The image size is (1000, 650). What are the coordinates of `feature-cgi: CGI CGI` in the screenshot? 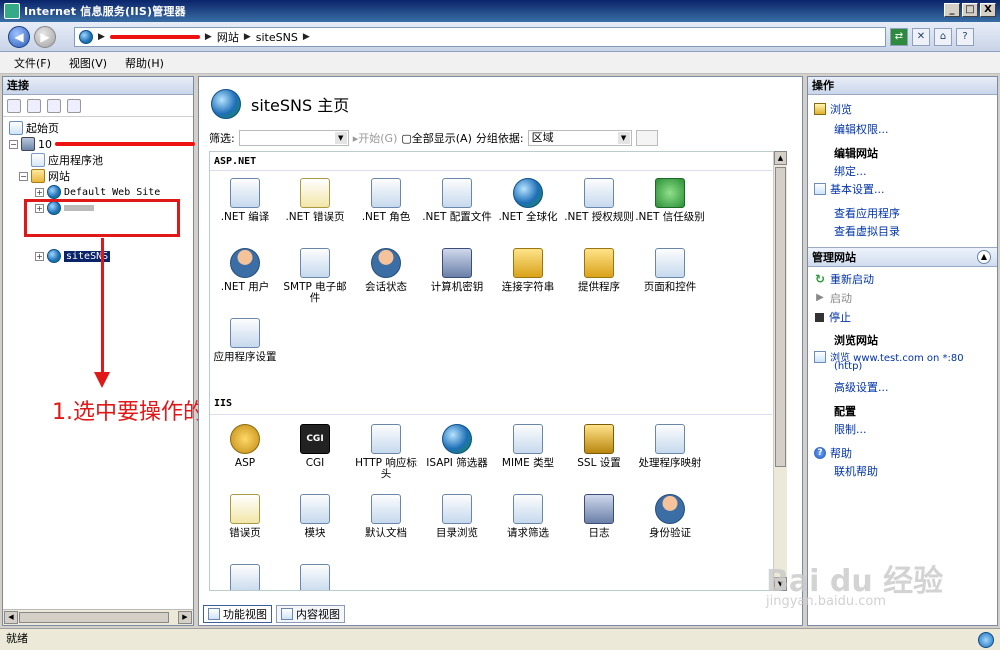 It's located at (315, 446).